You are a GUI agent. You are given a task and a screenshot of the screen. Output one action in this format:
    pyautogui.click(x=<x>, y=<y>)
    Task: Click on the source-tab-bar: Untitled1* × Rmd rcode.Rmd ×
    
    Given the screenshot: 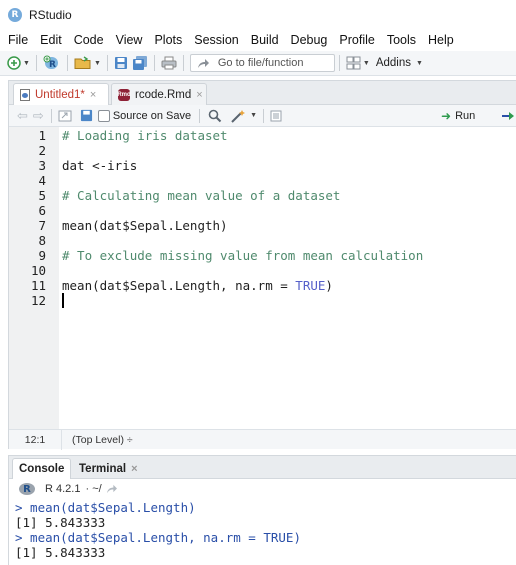 What is the action you would take?
    pyautogui.click(x=262, y=93)
    